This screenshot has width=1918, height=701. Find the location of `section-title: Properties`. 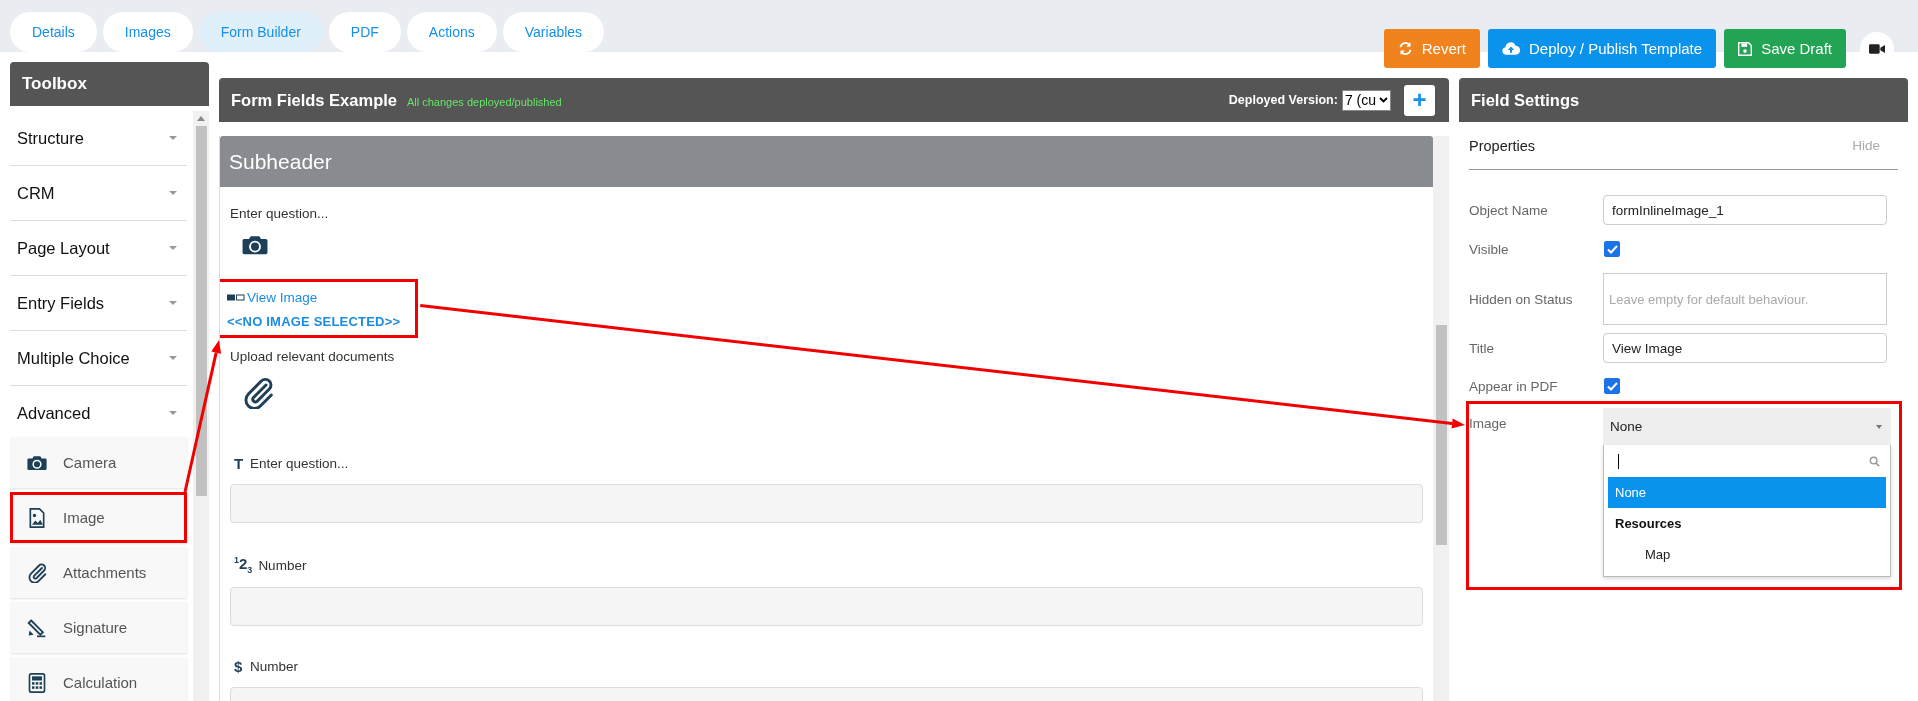

section-title: Properties is located at coordinates (1502, 145).